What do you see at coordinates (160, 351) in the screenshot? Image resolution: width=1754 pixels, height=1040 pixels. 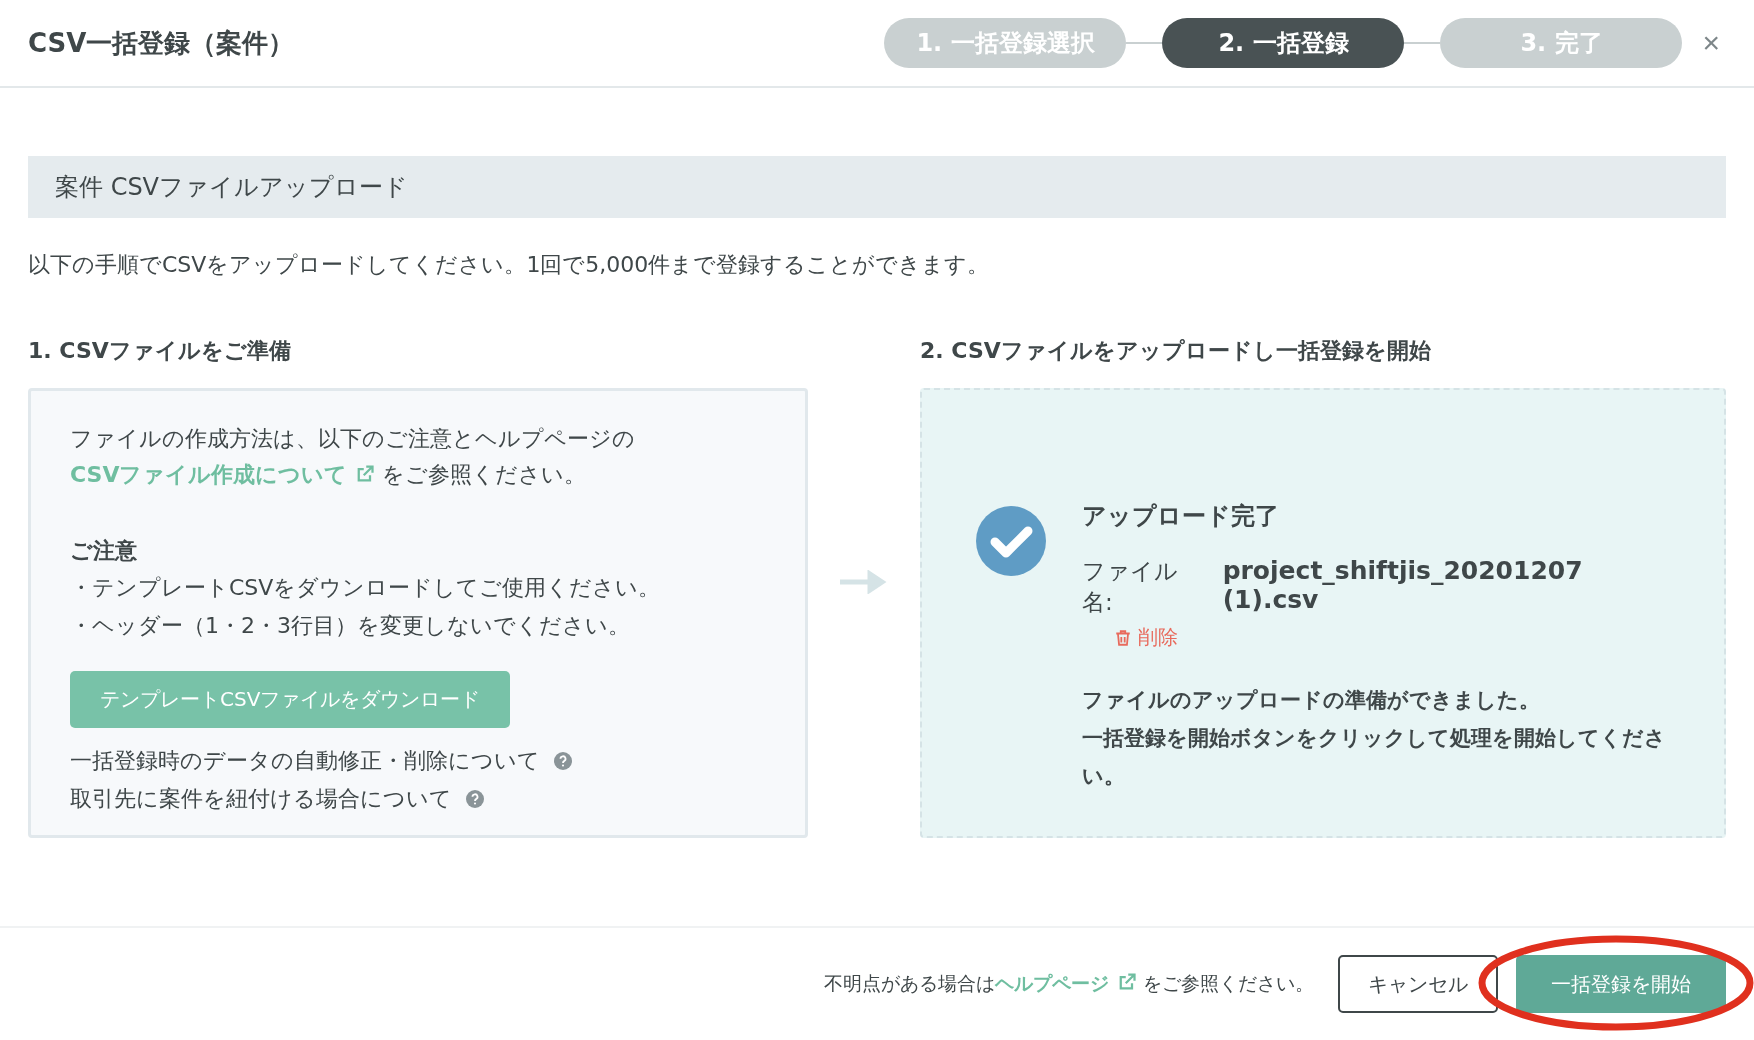 I see `column-heading: 1. CSVファイルをご準備` at bounding box center [160, 351].